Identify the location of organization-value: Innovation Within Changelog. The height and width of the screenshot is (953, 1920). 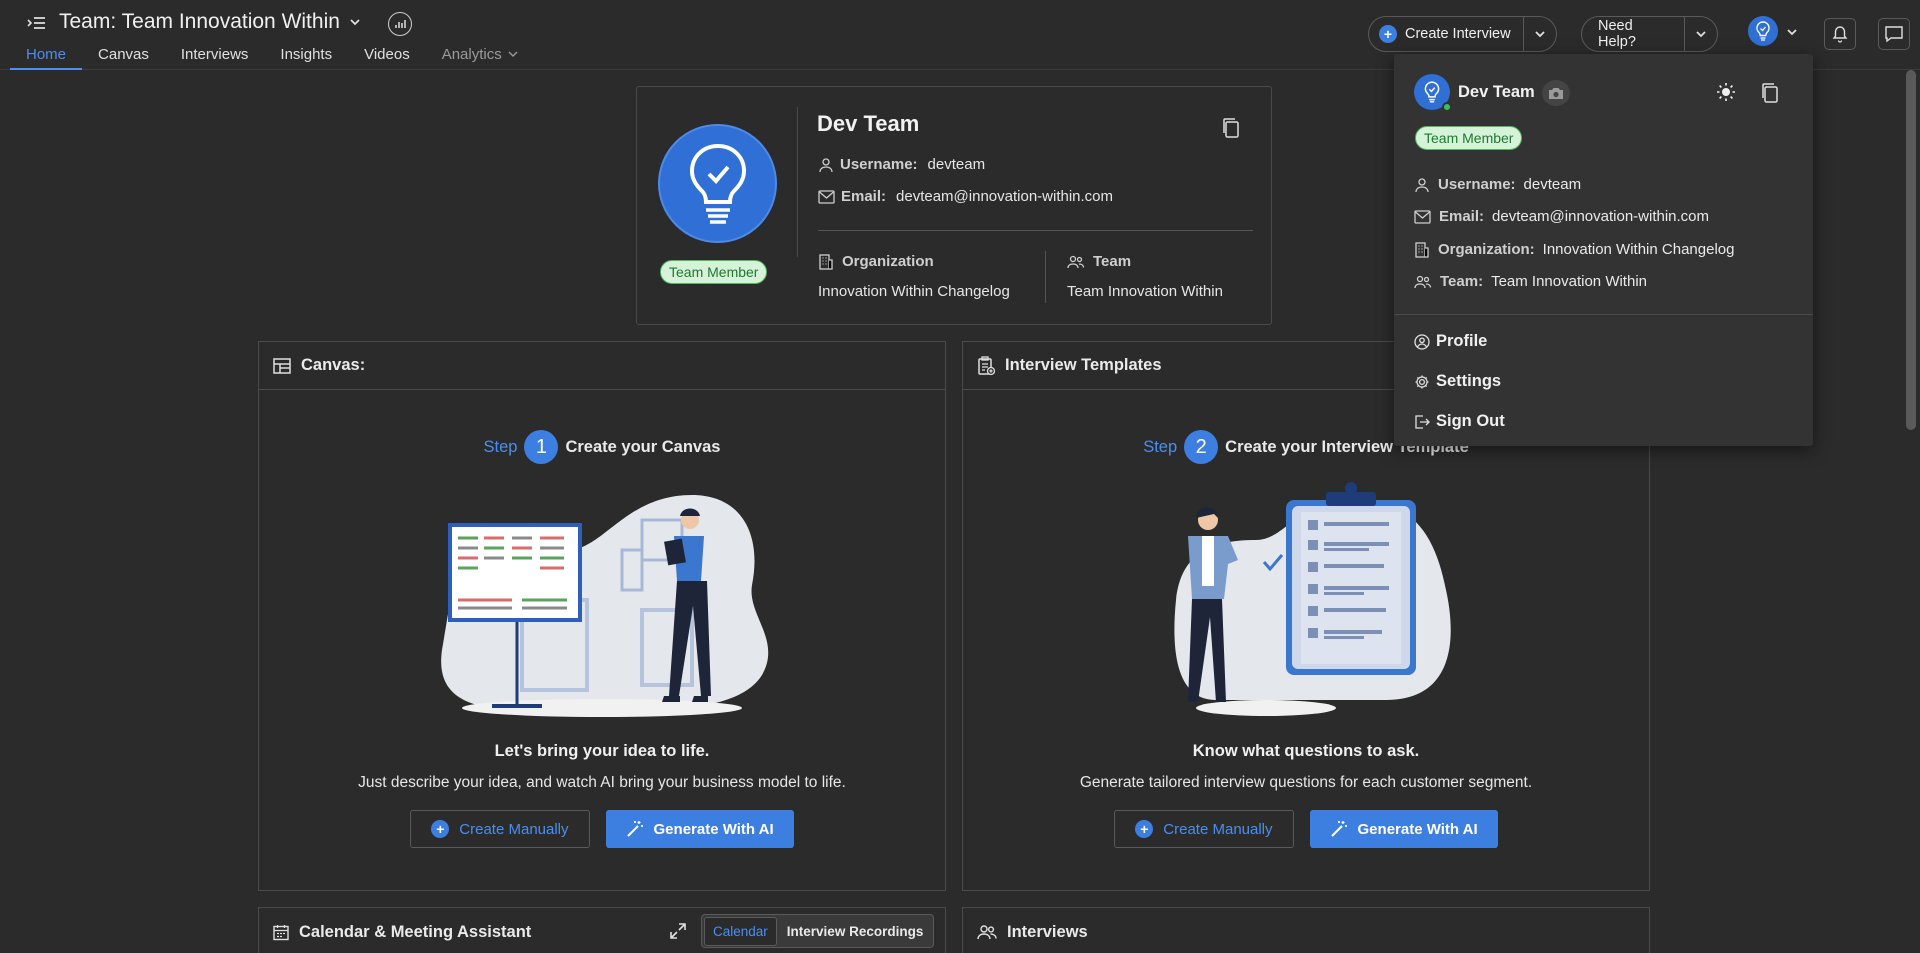
(914, 291).